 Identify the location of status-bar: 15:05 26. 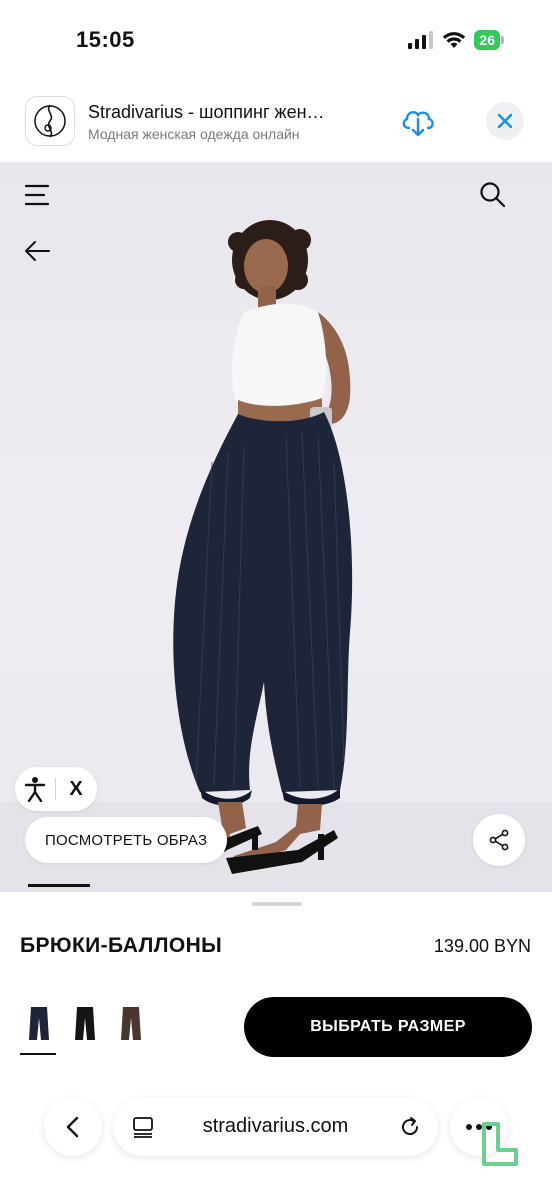
(276, 41).